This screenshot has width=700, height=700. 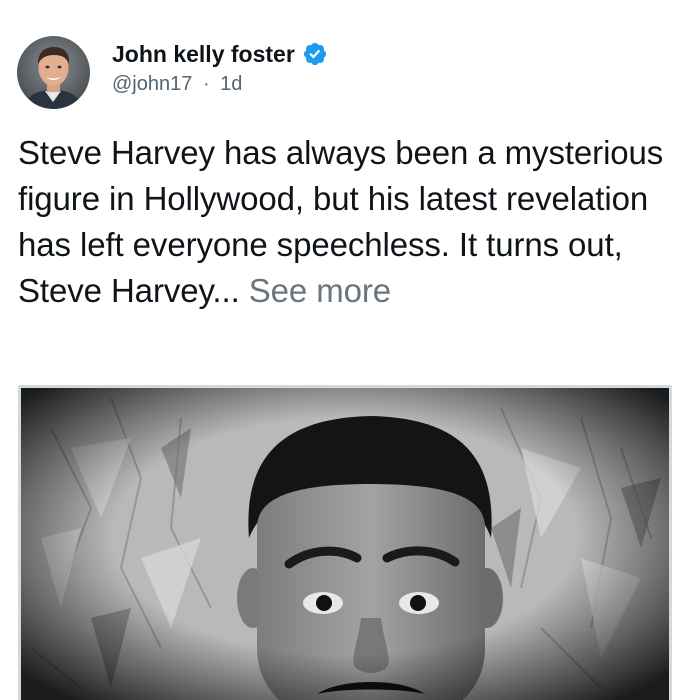 What do you see at coordinates (203, 54) in the screenshot?
I see `display-name: John kelly foster` at bounding box center [203, 54].